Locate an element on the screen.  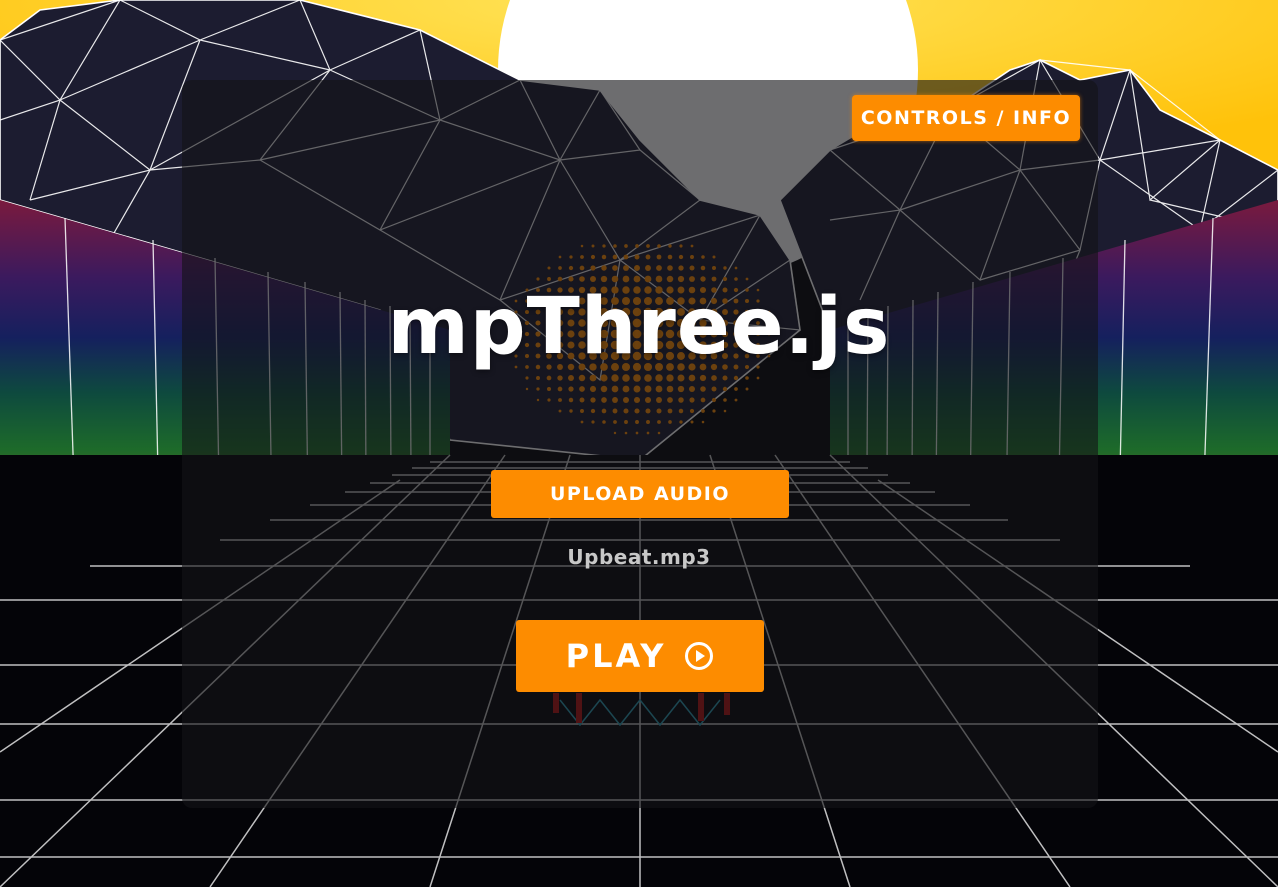
controls-info-button: CONTROLS / INFO is located at coordinates (966, 118).